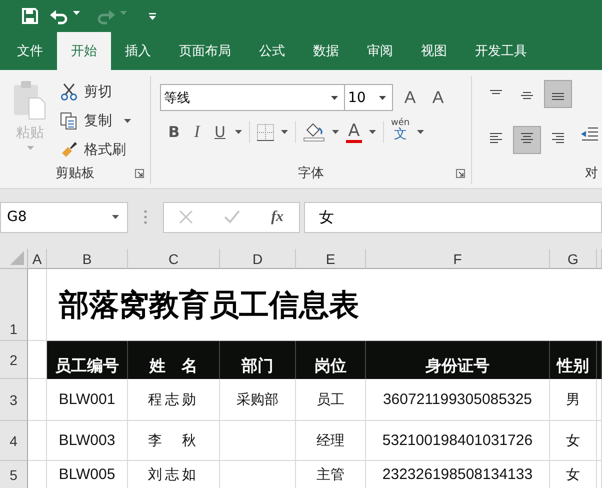 The height and width of the screenshot is (488, 602). What do you see at coordinates (197, 132) in the screenshot?
I see `italic-button: I` at bounding box center [197, 132].